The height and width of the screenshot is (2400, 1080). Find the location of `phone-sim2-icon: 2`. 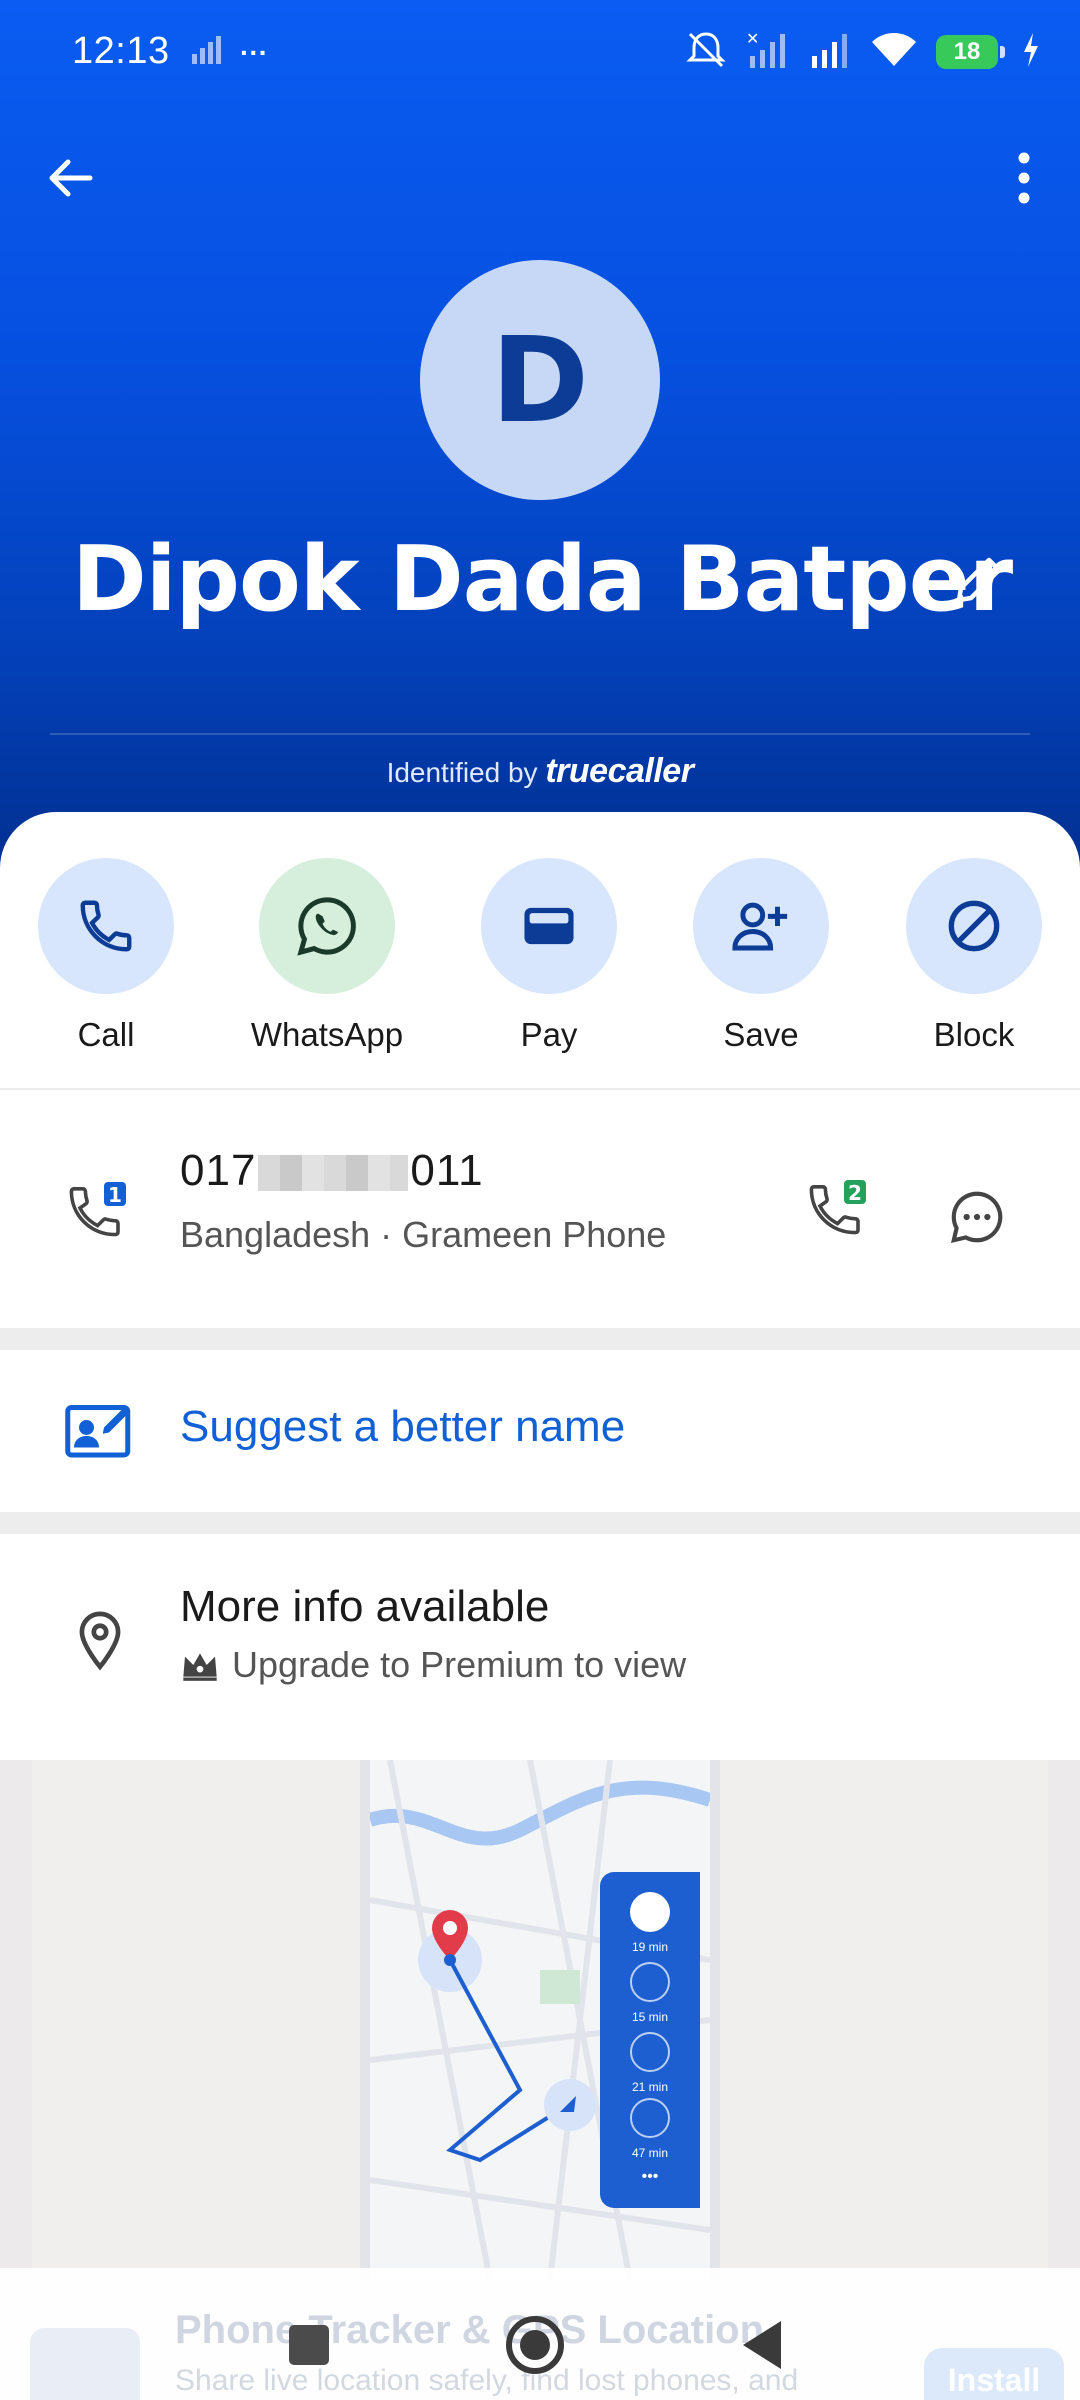

phone-sim2-icon: 2 is located at coordinates (837, 1207).